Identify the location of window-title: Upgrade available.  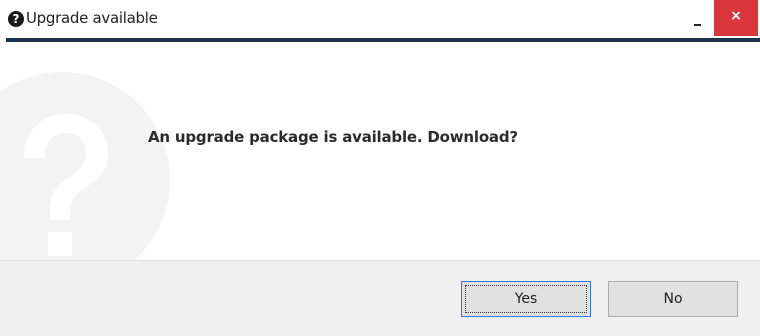
(92, 18).